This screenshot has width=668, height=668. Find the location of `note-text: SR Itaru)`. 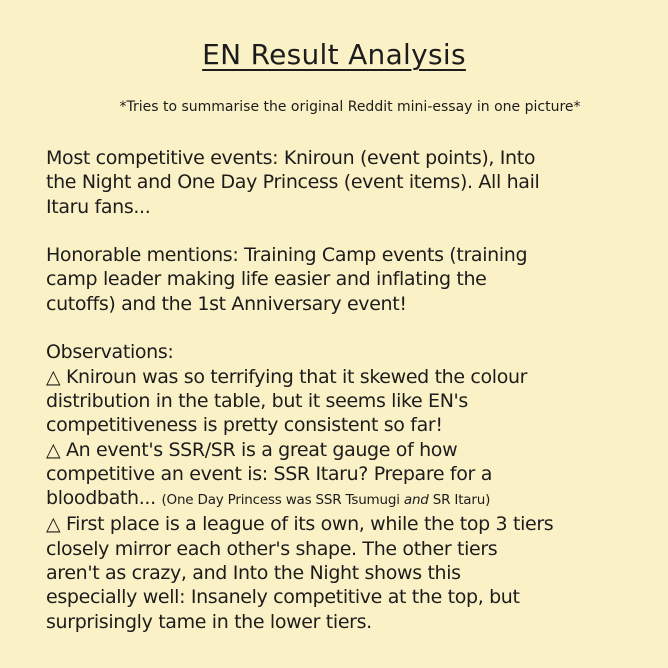

note-text: SR Itaru) is located at coordinates (459, 500).